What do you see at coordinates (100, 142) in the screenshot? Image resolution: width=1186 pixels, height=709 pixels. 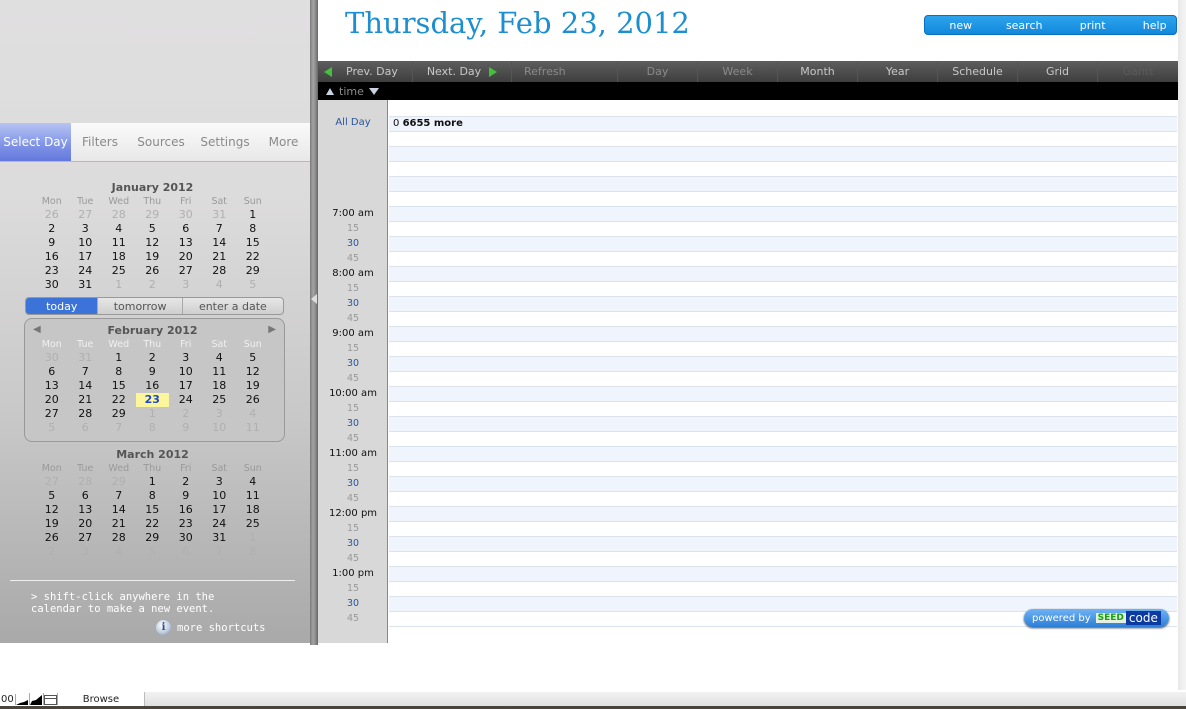 I see `tab-filters: Filters` at bounding box center [100, 142].